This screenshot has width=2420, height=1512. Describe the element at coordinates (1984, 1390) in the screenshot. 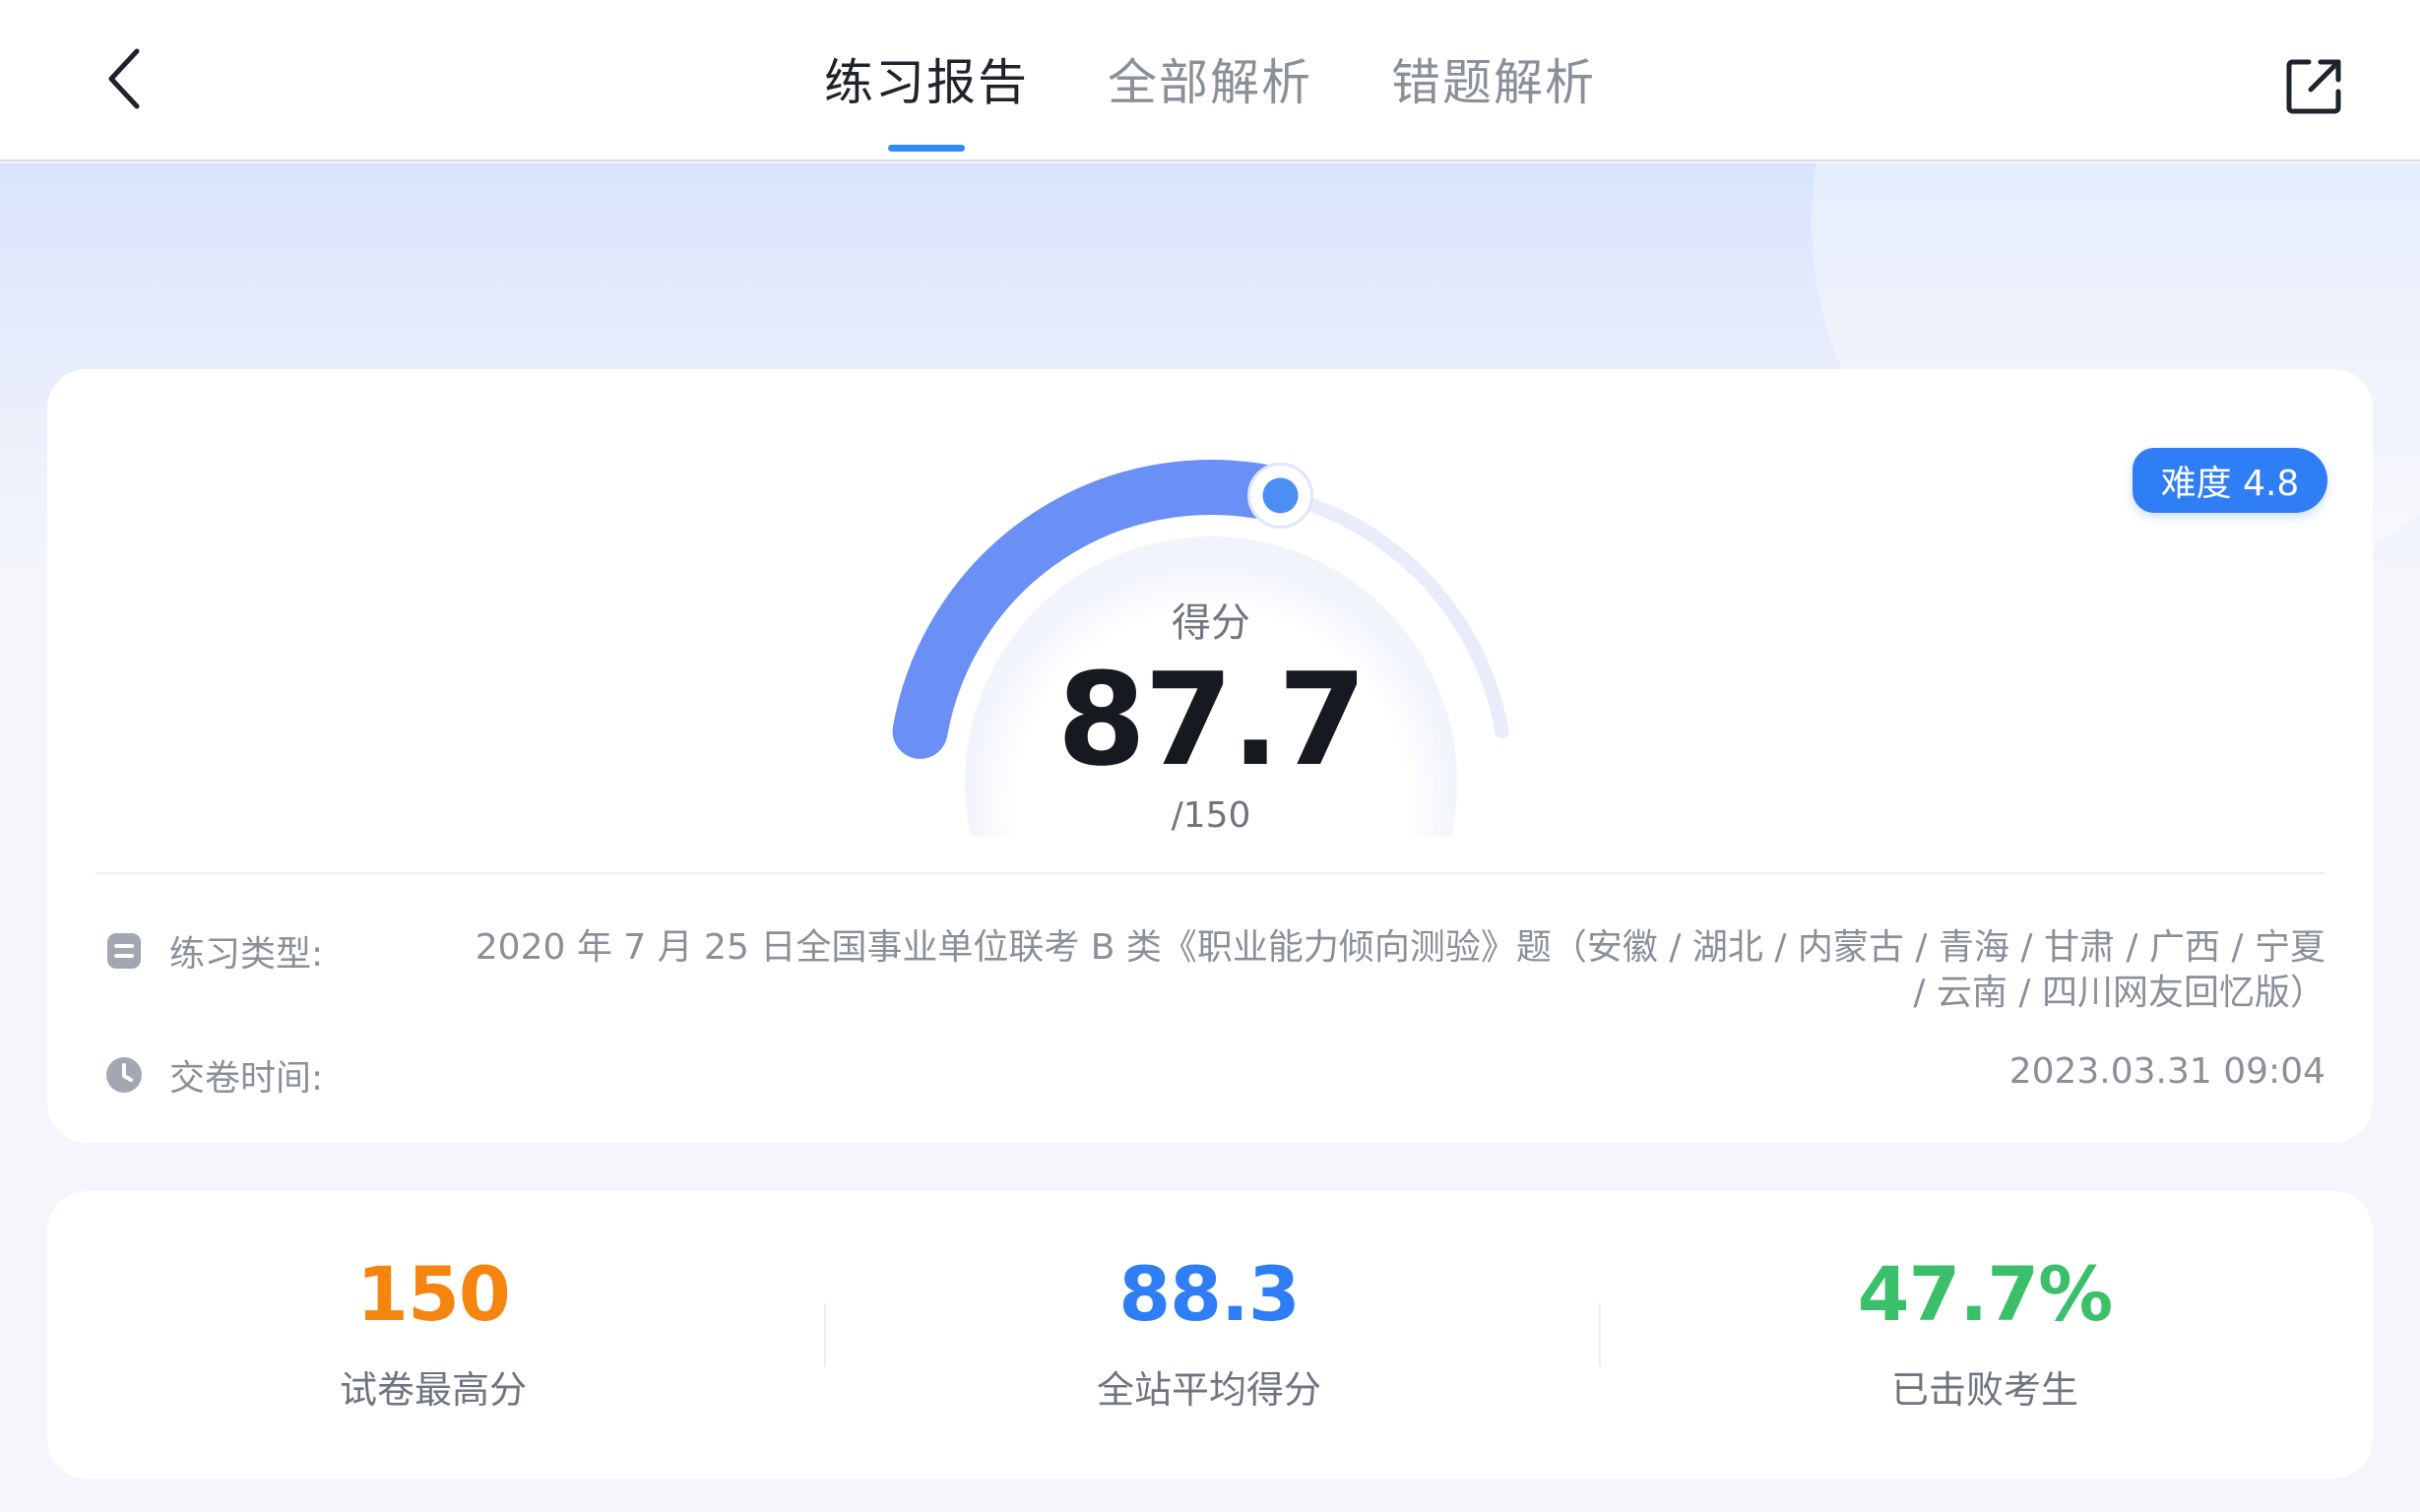

I see `stat-caption: 已击败考生` at that location.